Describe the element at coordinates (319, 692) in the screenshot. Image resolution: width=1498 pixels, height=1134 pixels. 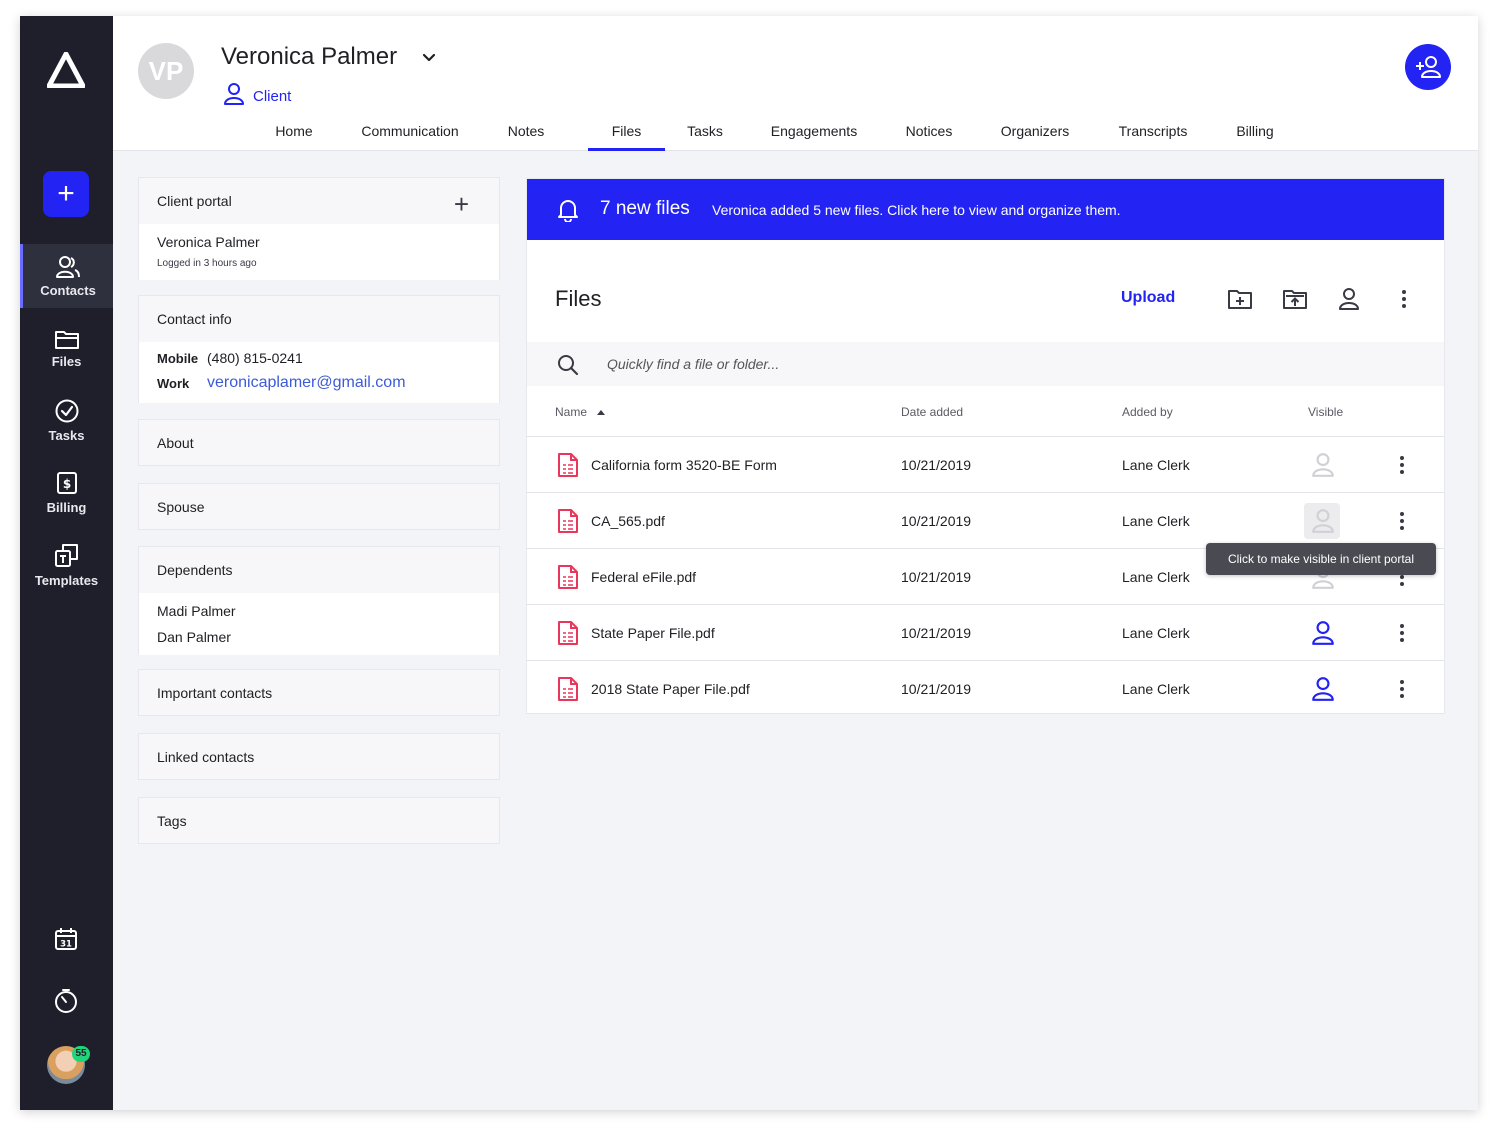
I see `important-contacts-panel: Important contacts` at that location.